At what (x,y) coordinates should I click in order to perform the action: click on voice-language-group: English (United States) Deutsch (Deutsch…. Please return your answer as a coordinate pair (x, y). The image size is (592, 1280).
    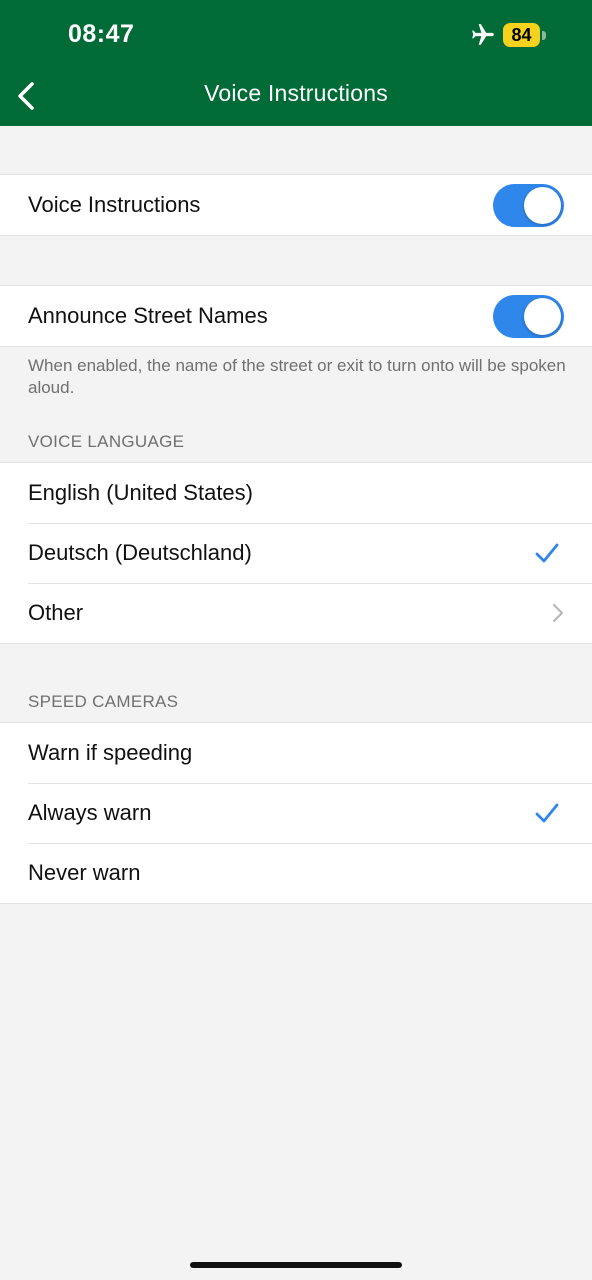
    Looking at the image, I should click on (296, 553).